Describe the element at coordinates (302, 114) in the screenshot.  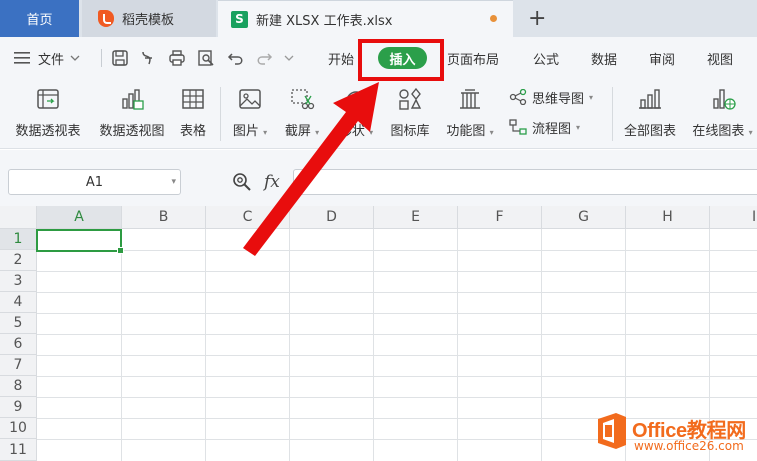
I see `screenshot-button: 截屏 ▾` at that location.